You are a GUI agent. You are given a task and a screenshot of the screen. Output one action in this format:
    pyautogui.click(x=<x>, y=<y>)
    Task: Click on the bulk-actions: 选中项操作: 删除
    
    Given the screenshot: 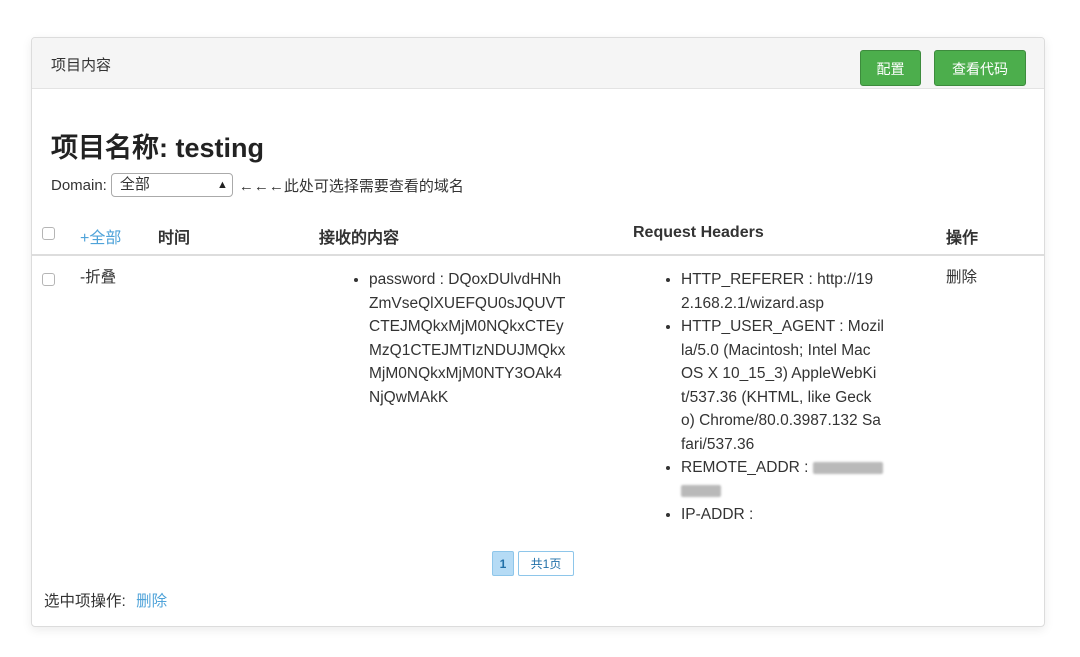 What is the action you would take?
    pyautogui.click(x=105, y=600)
    